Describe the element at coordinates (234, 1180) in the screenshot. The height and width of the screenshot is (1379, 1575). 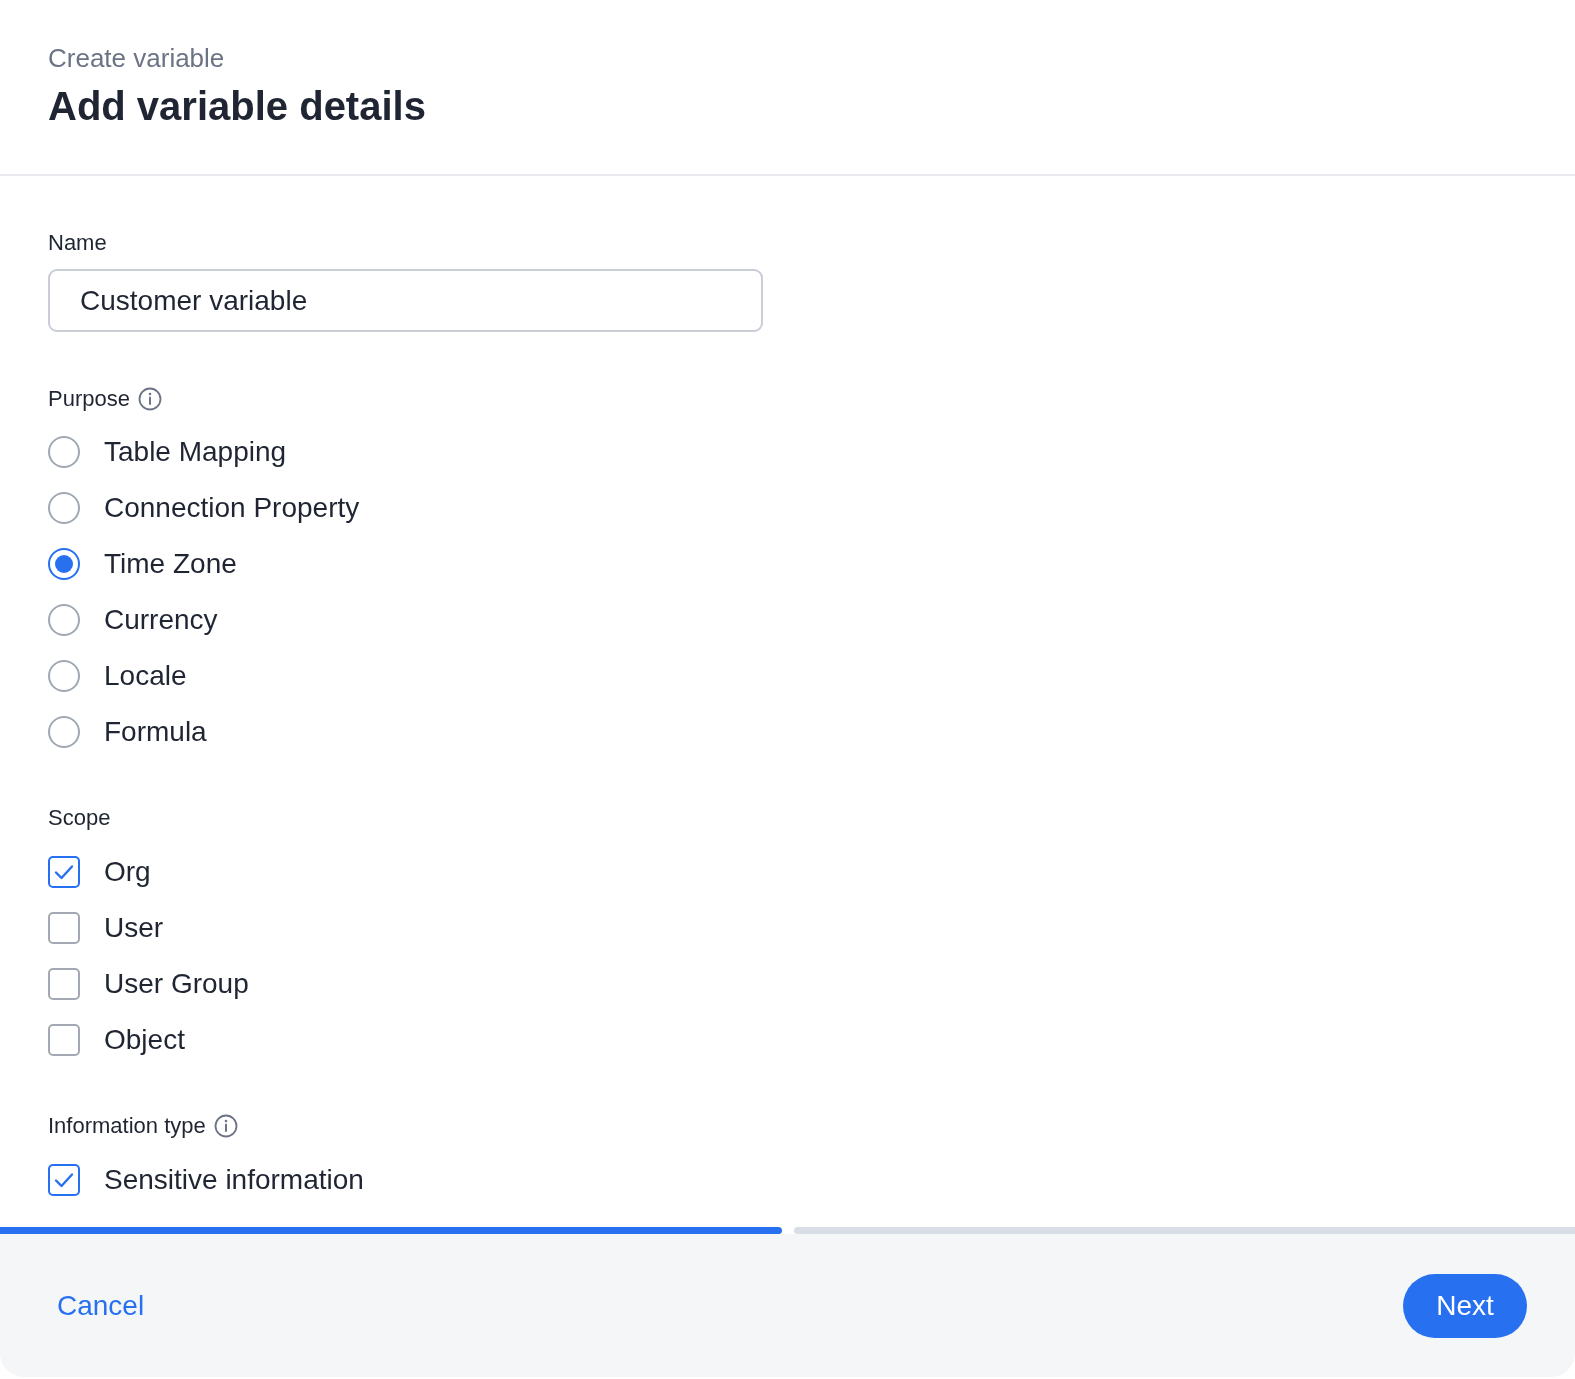
I see `checkbox-label: Sensitive information` at that location.